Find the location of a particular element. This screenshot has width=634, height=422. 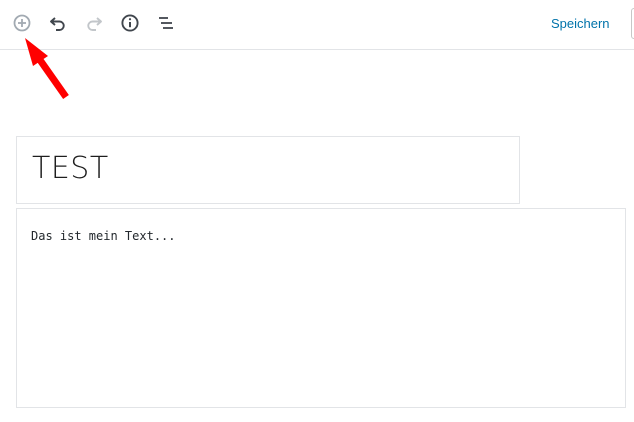

undo-button is located at coordinates (58, 23).